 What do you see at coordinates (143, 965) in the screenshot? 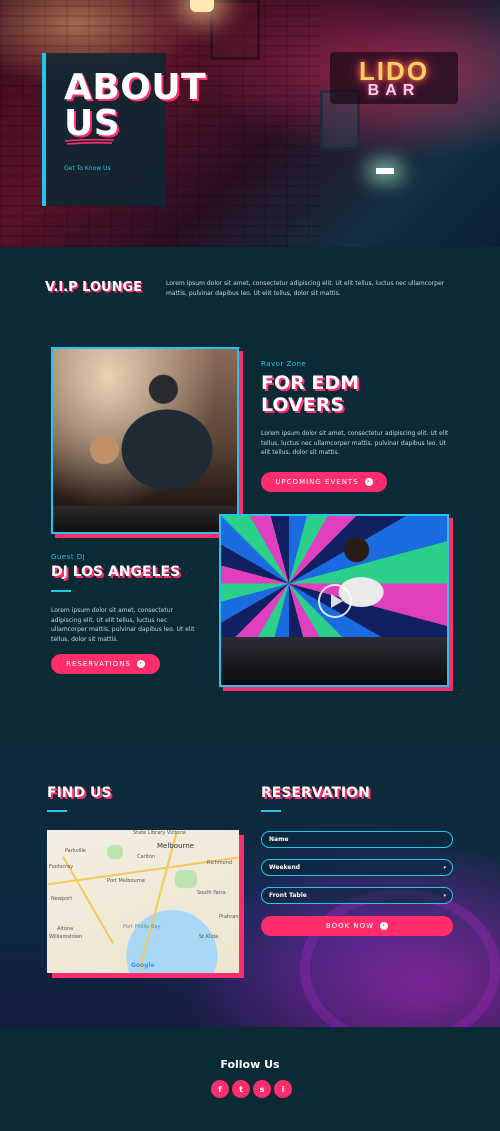
I see `map-brand: Google` at bounding box center [143, 965].